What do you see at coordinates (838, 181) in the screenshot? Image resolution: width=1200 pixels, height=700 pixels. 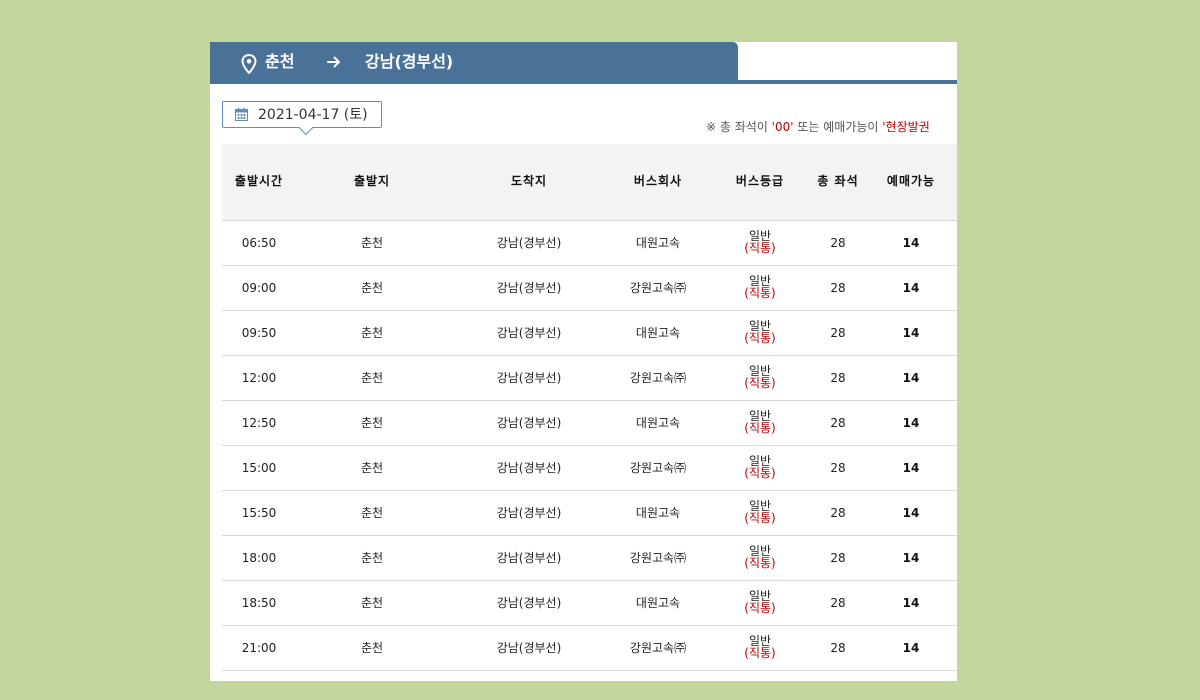 I see `header-total-seats: 총 좌석` at bounding box center [838, 181].